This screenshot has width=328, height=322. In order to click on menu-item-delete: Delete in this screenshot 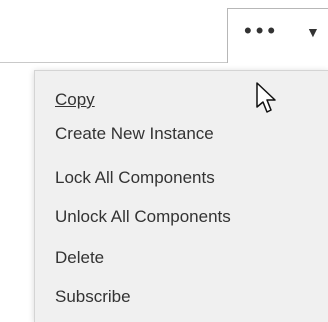, I will do `click(79, 258)`.